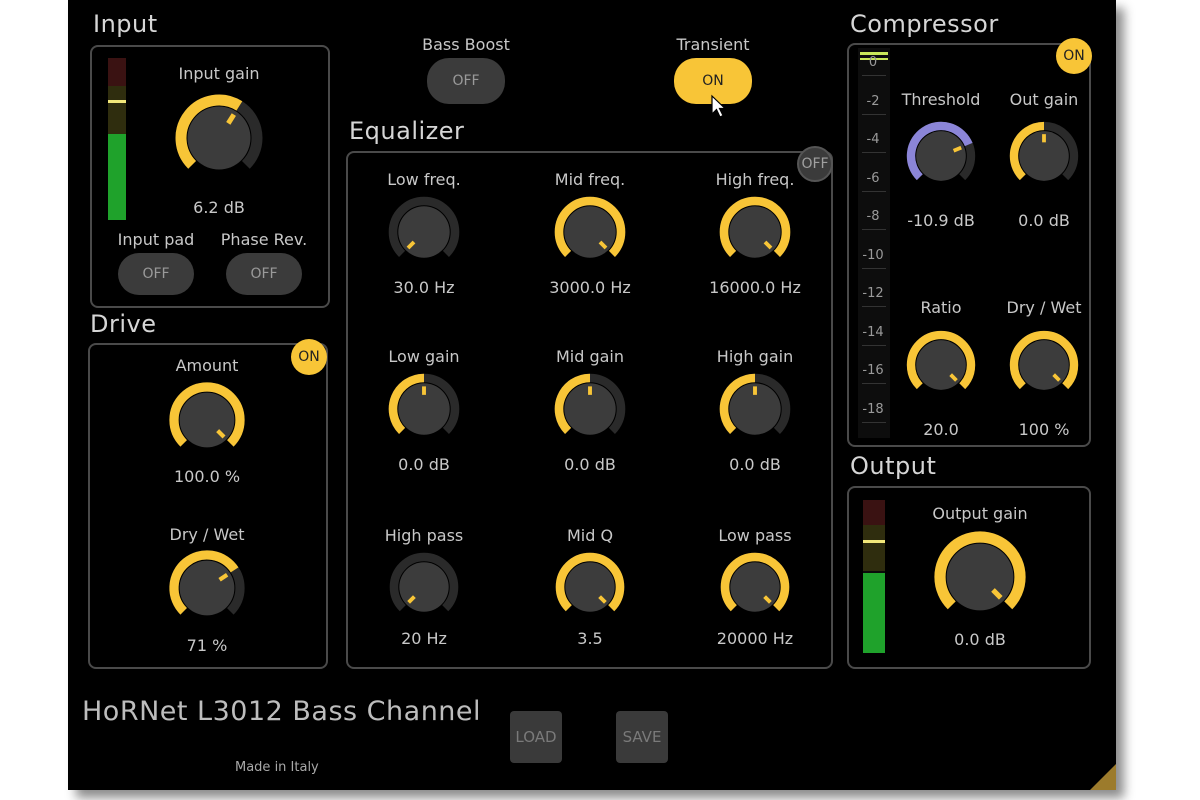 The width and height of the screenshot is (1200, 800). Describe the element at coordinates (1074, 56) in the screenshot. I see `compressor-power-toggle: ON` at that location.